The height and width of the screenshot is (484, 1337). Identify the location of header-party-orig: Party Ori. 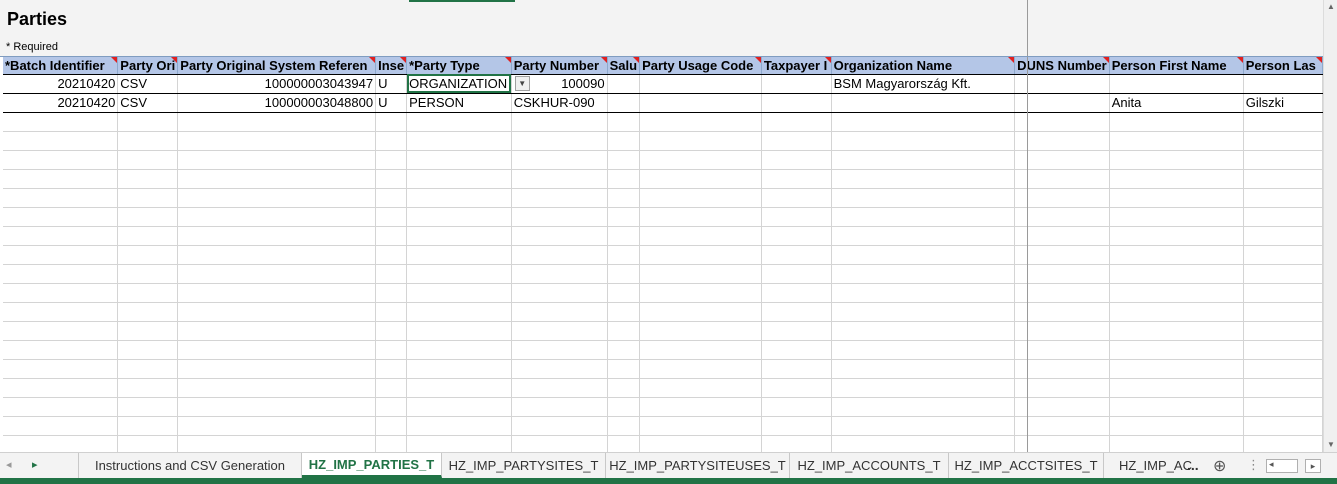
(148, 66).